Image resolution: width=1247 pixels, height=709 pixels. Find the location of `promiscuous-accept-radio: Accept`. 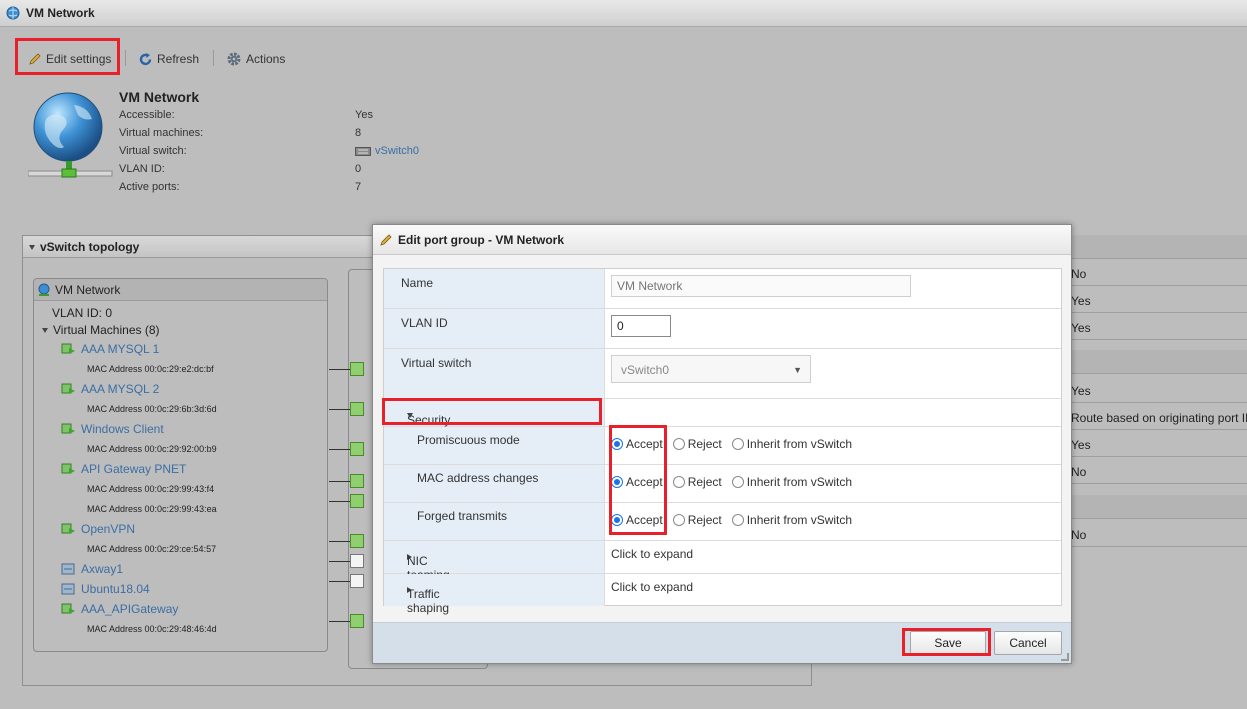

promiscuous-accept-radio: Accept is located at coordinates (637, 444).